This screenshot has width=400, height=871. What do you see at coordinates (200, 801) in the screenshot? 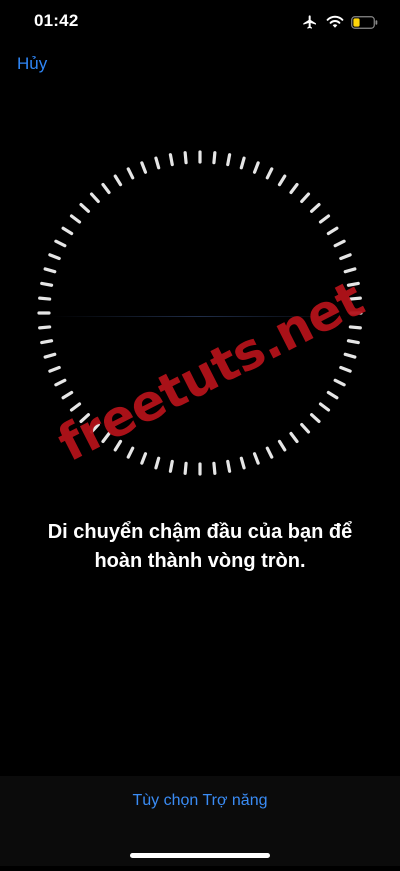
I see `accessibility-options-button: Tùy chọn Trợ năng` at bounding box center [200, 801].